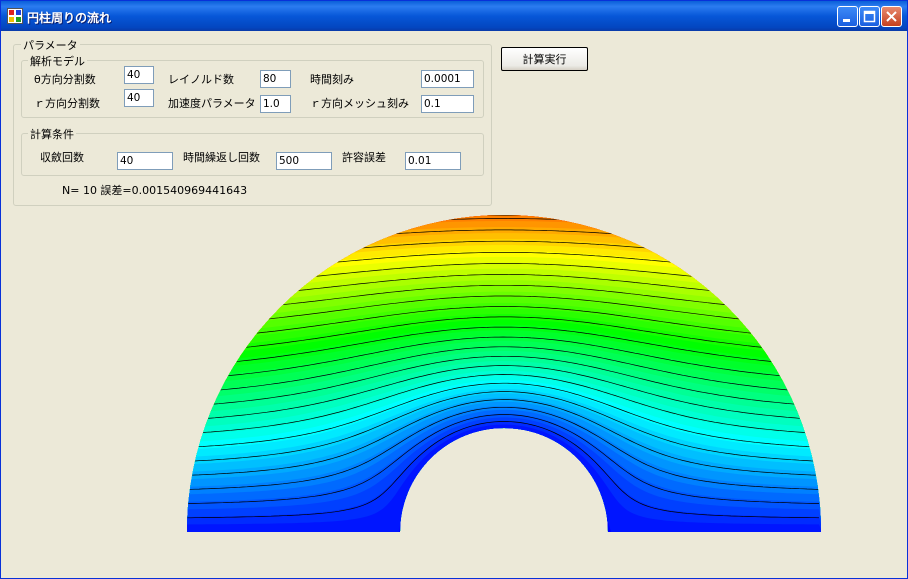 The width and height of the screenshot is (908, 579). I want to click on model-legend: 解析モデル, so click(57, 61).